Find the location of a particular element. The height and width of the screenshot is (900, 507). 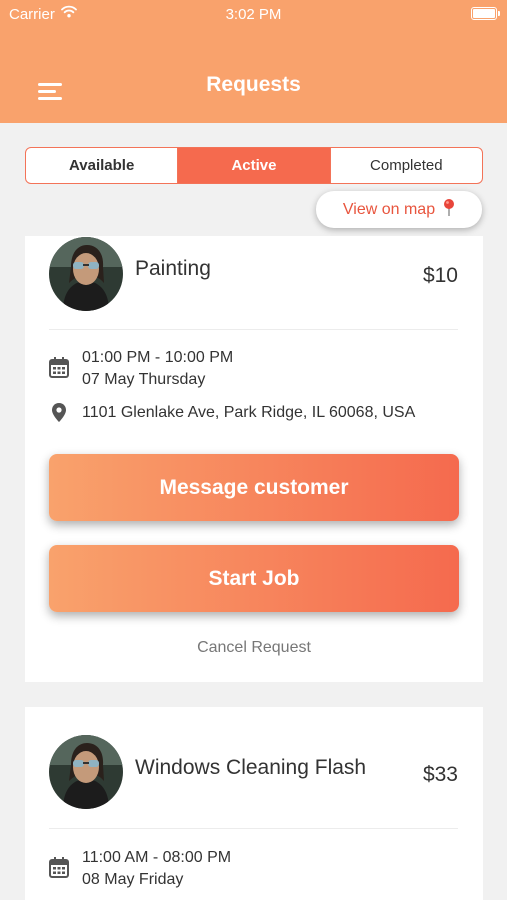

page-title: Requests is located at coordinates (253, 84).